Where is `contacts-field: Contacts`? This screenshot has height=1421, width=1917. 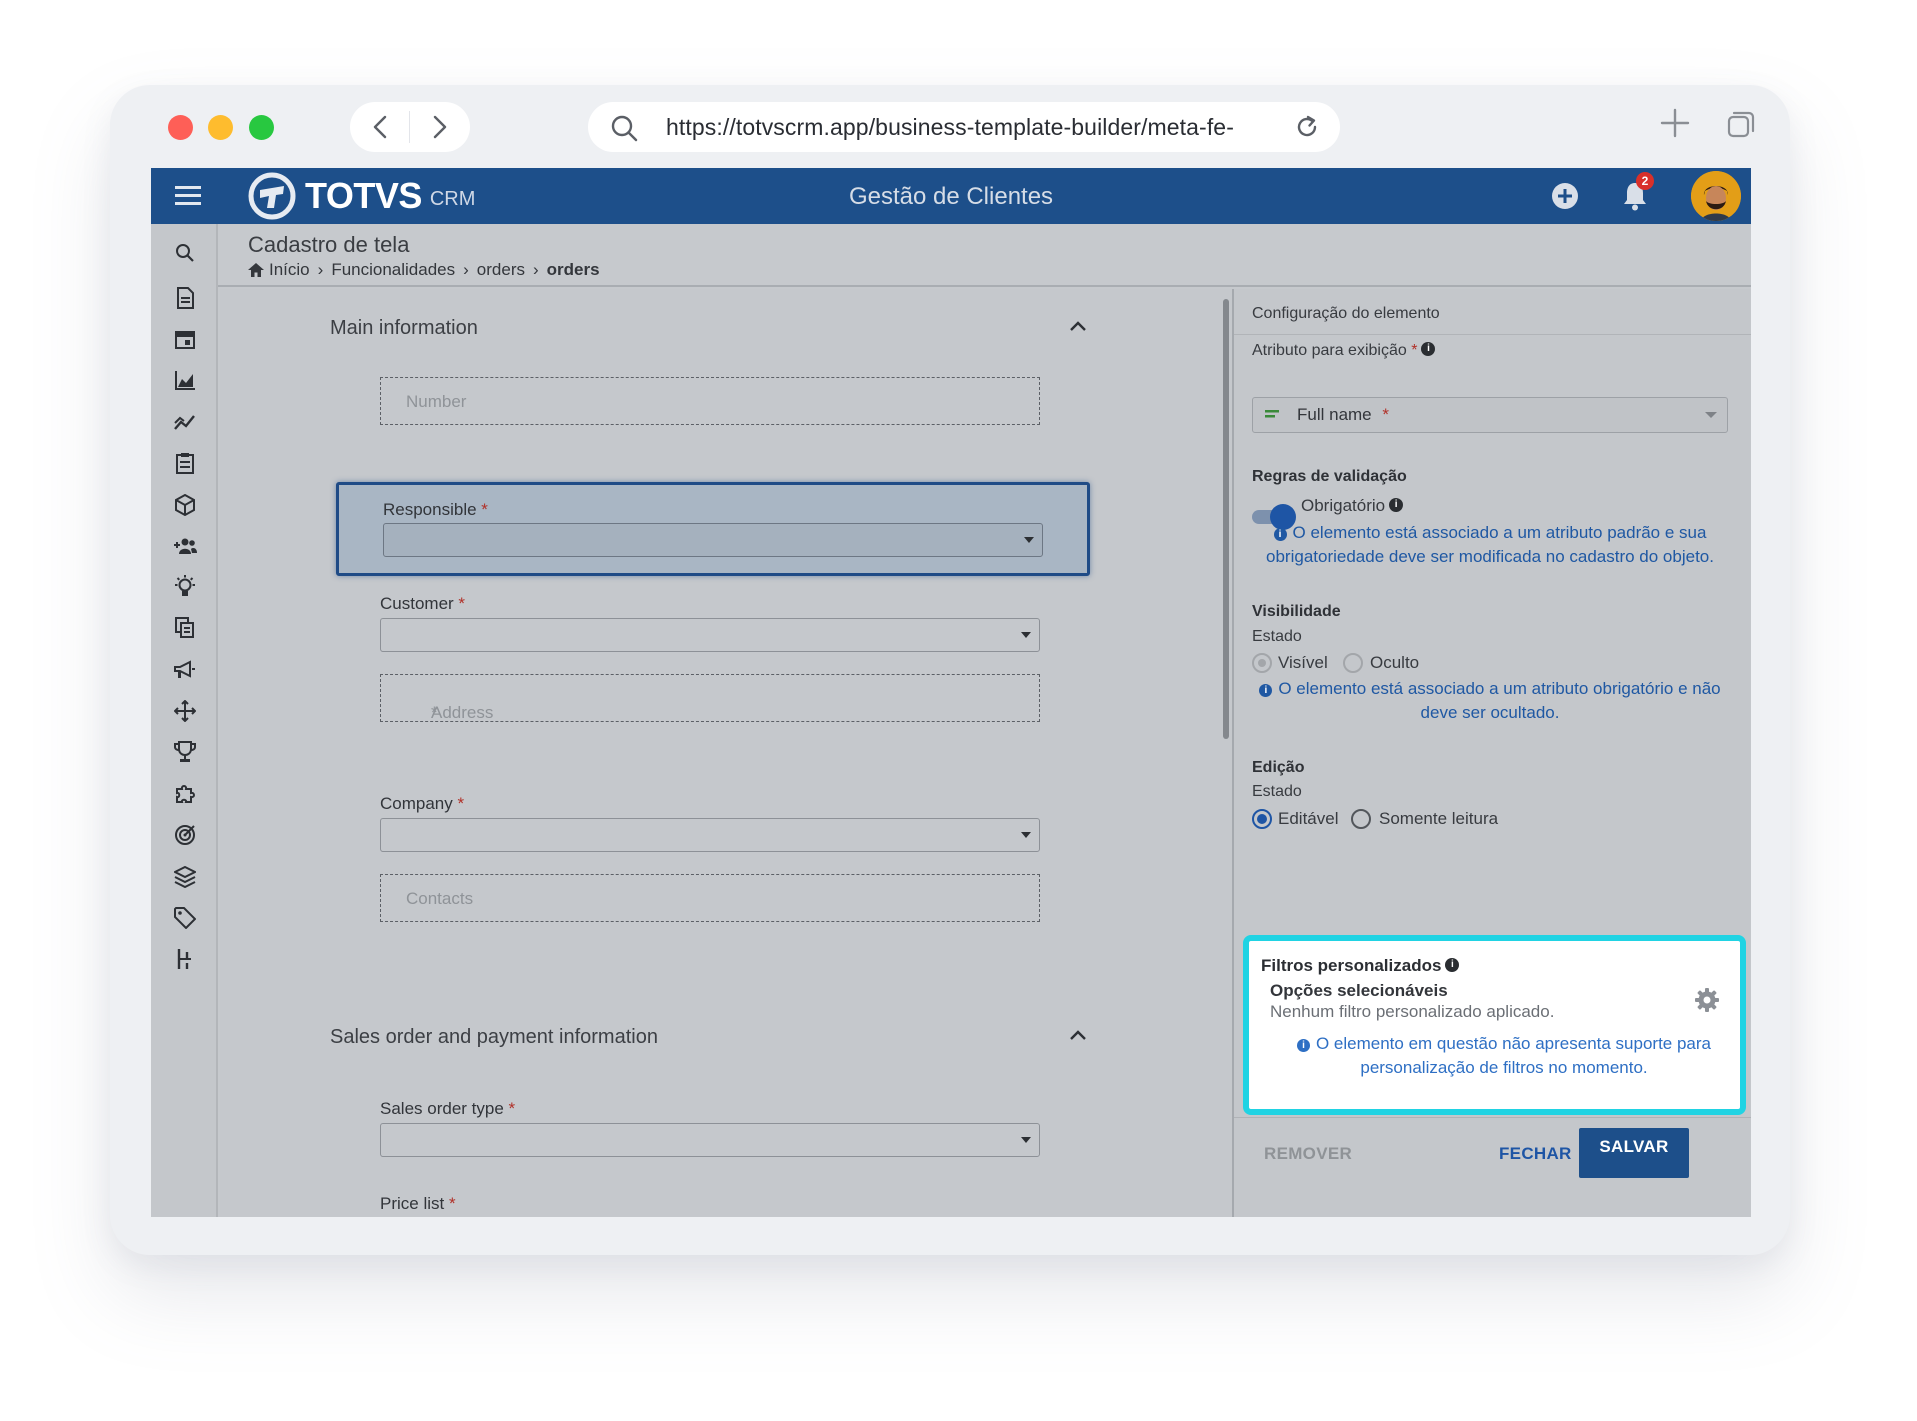
contacts-field: Contacts is located at coordinates (710, 898).